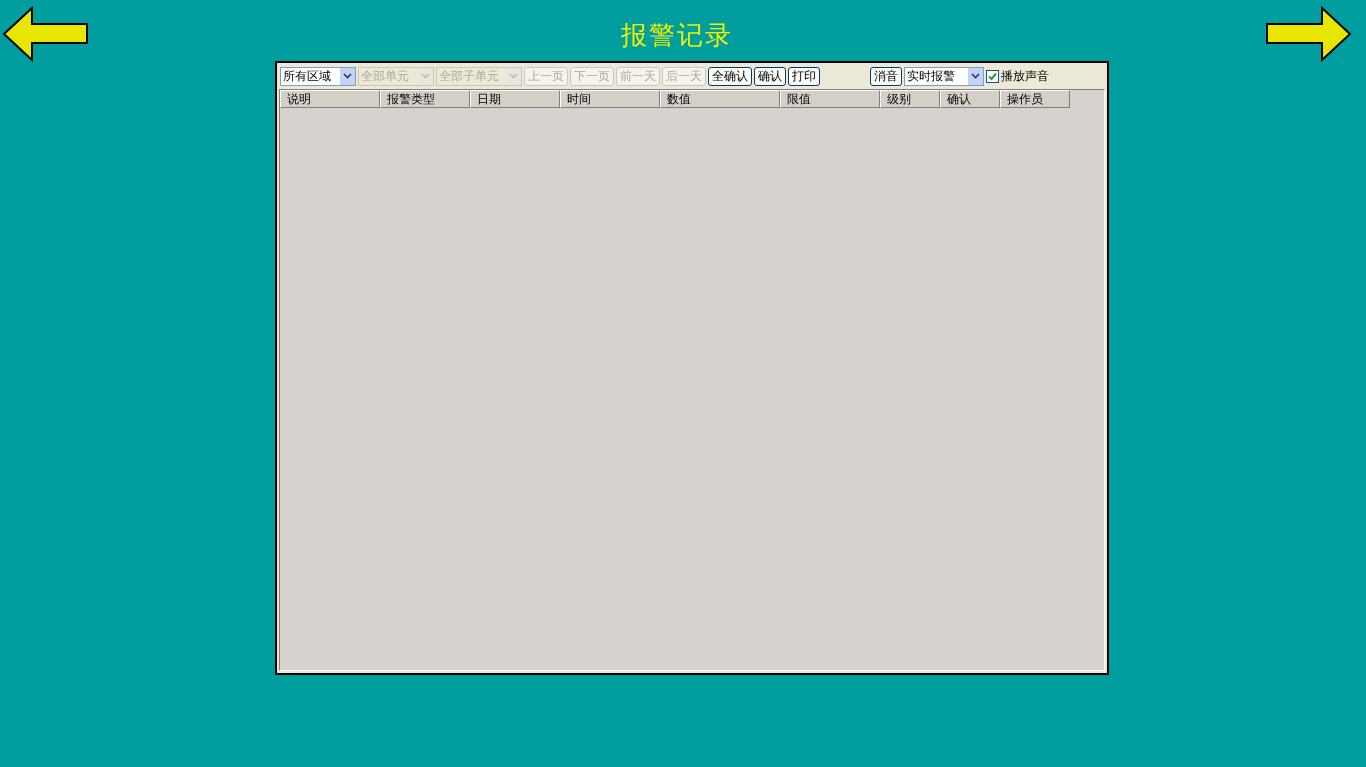 Image resolution: width=1366 pixels, height=767 pixels. I want to click on column-header: 报警类型, so click(425, 99).